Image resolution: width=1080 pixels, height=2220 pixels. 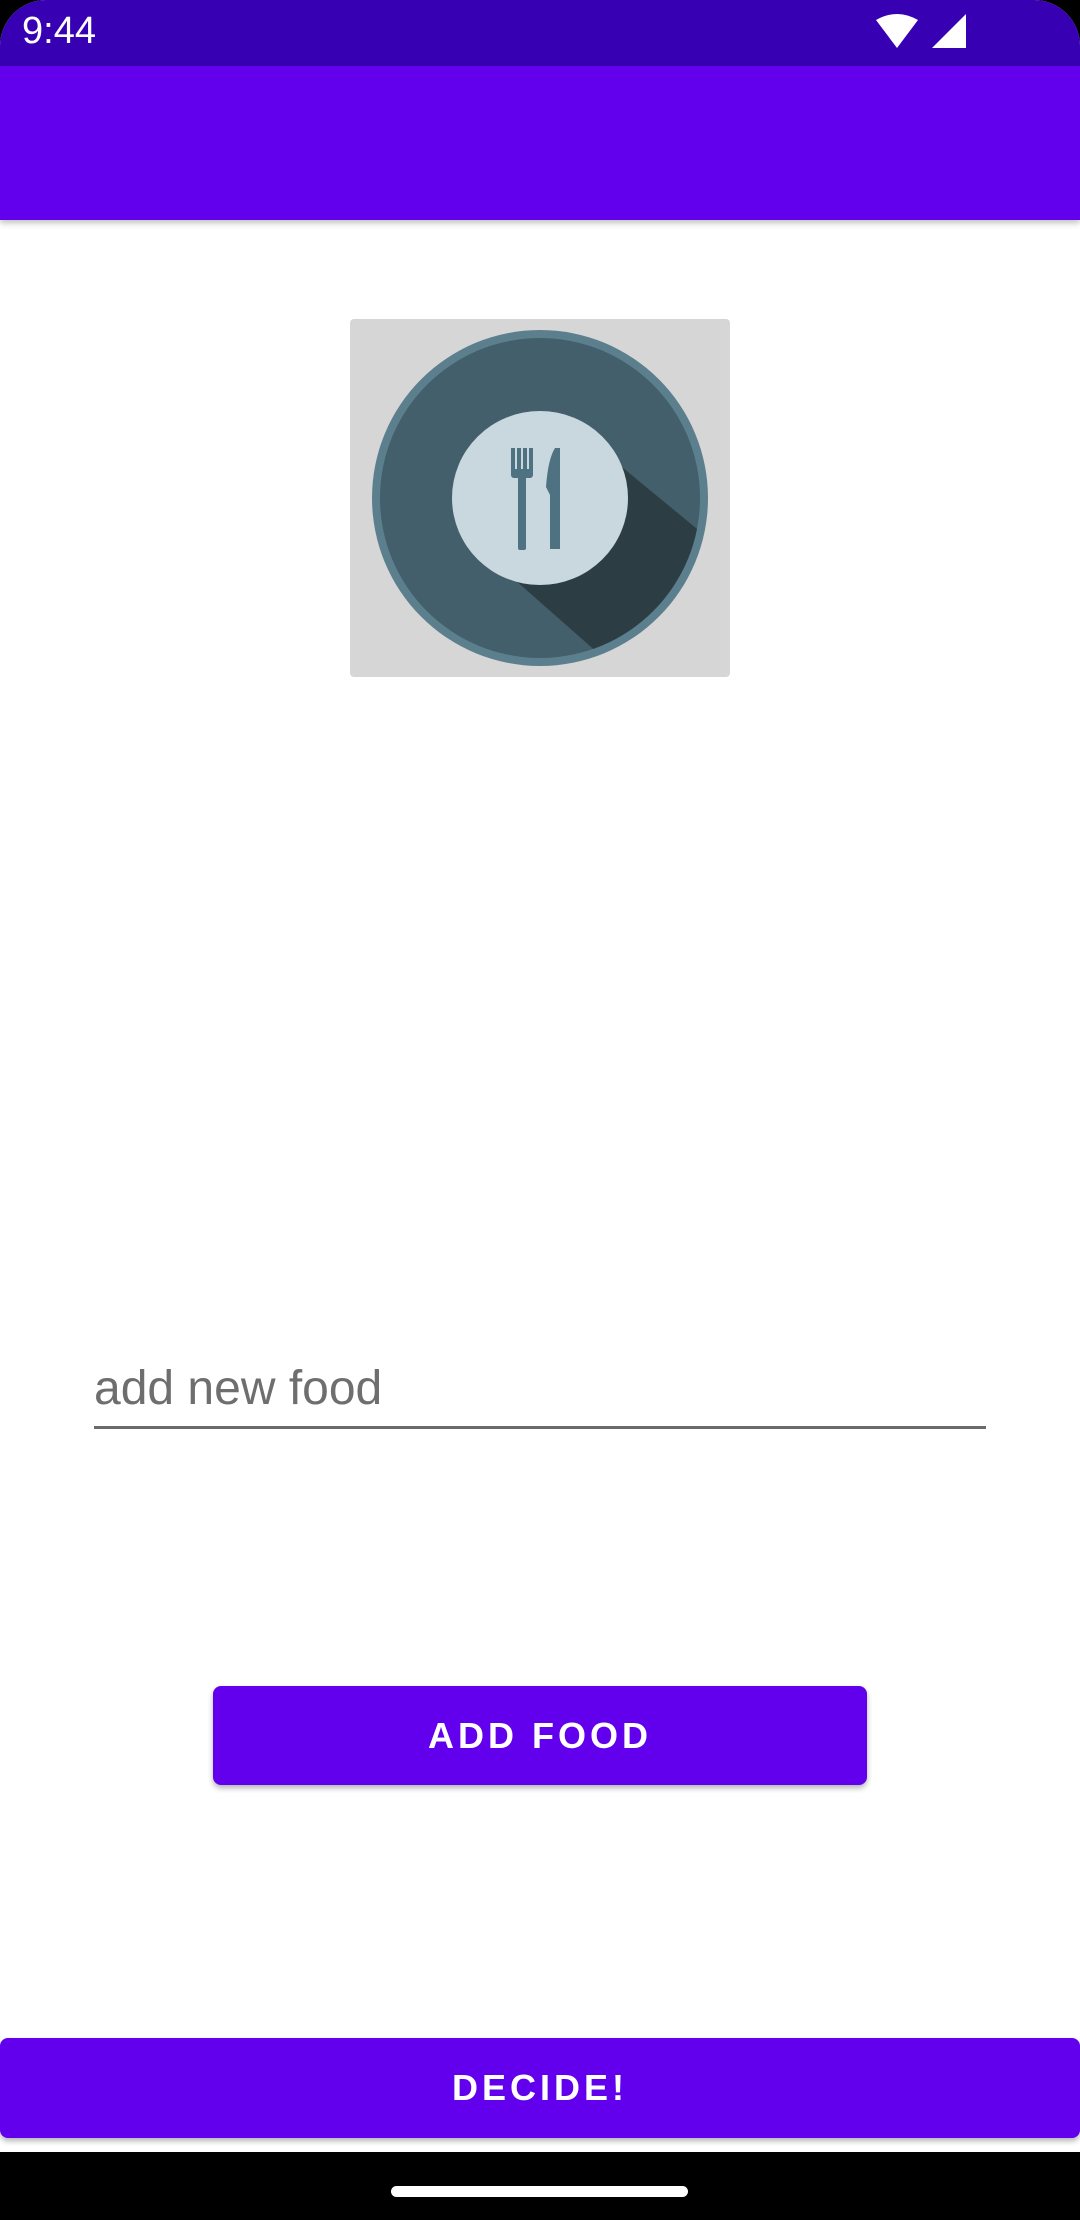 I want to click on navigation-bar, so click(x=540, y=2186).